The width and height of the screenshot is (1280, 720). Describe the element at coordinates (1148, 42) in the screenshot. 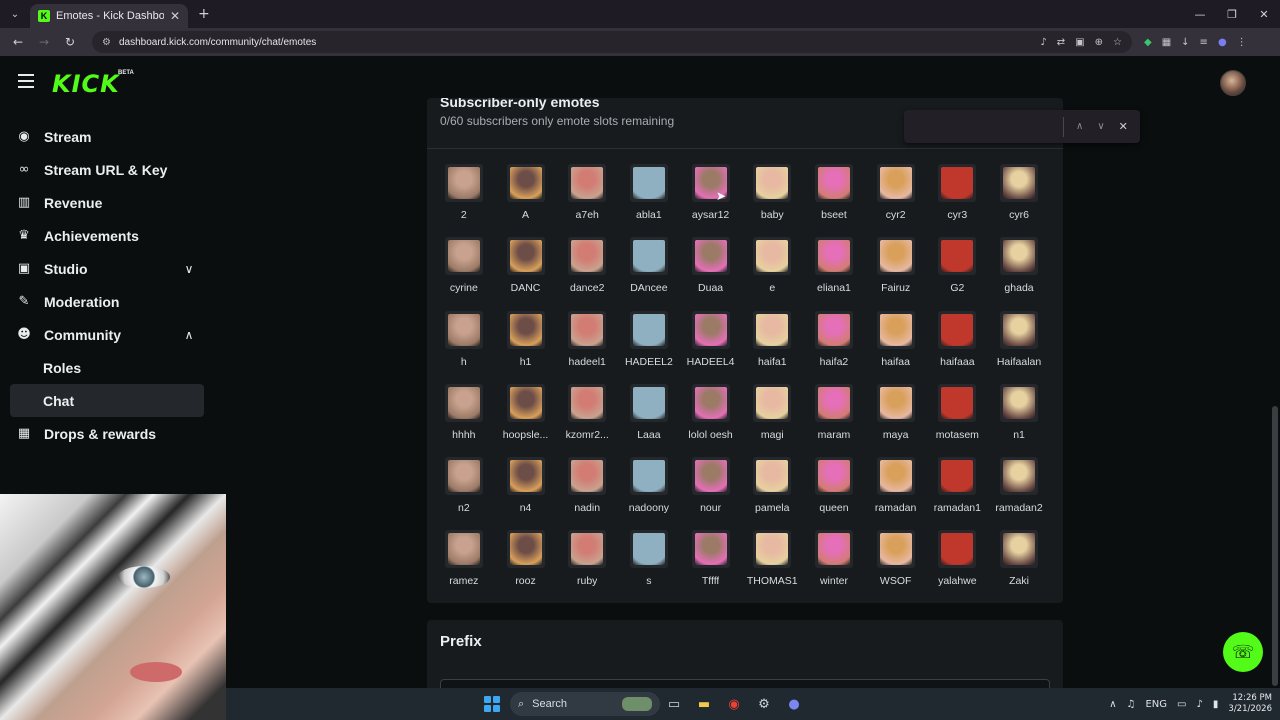

I see `shield-extension-icon: ◆` at that location.